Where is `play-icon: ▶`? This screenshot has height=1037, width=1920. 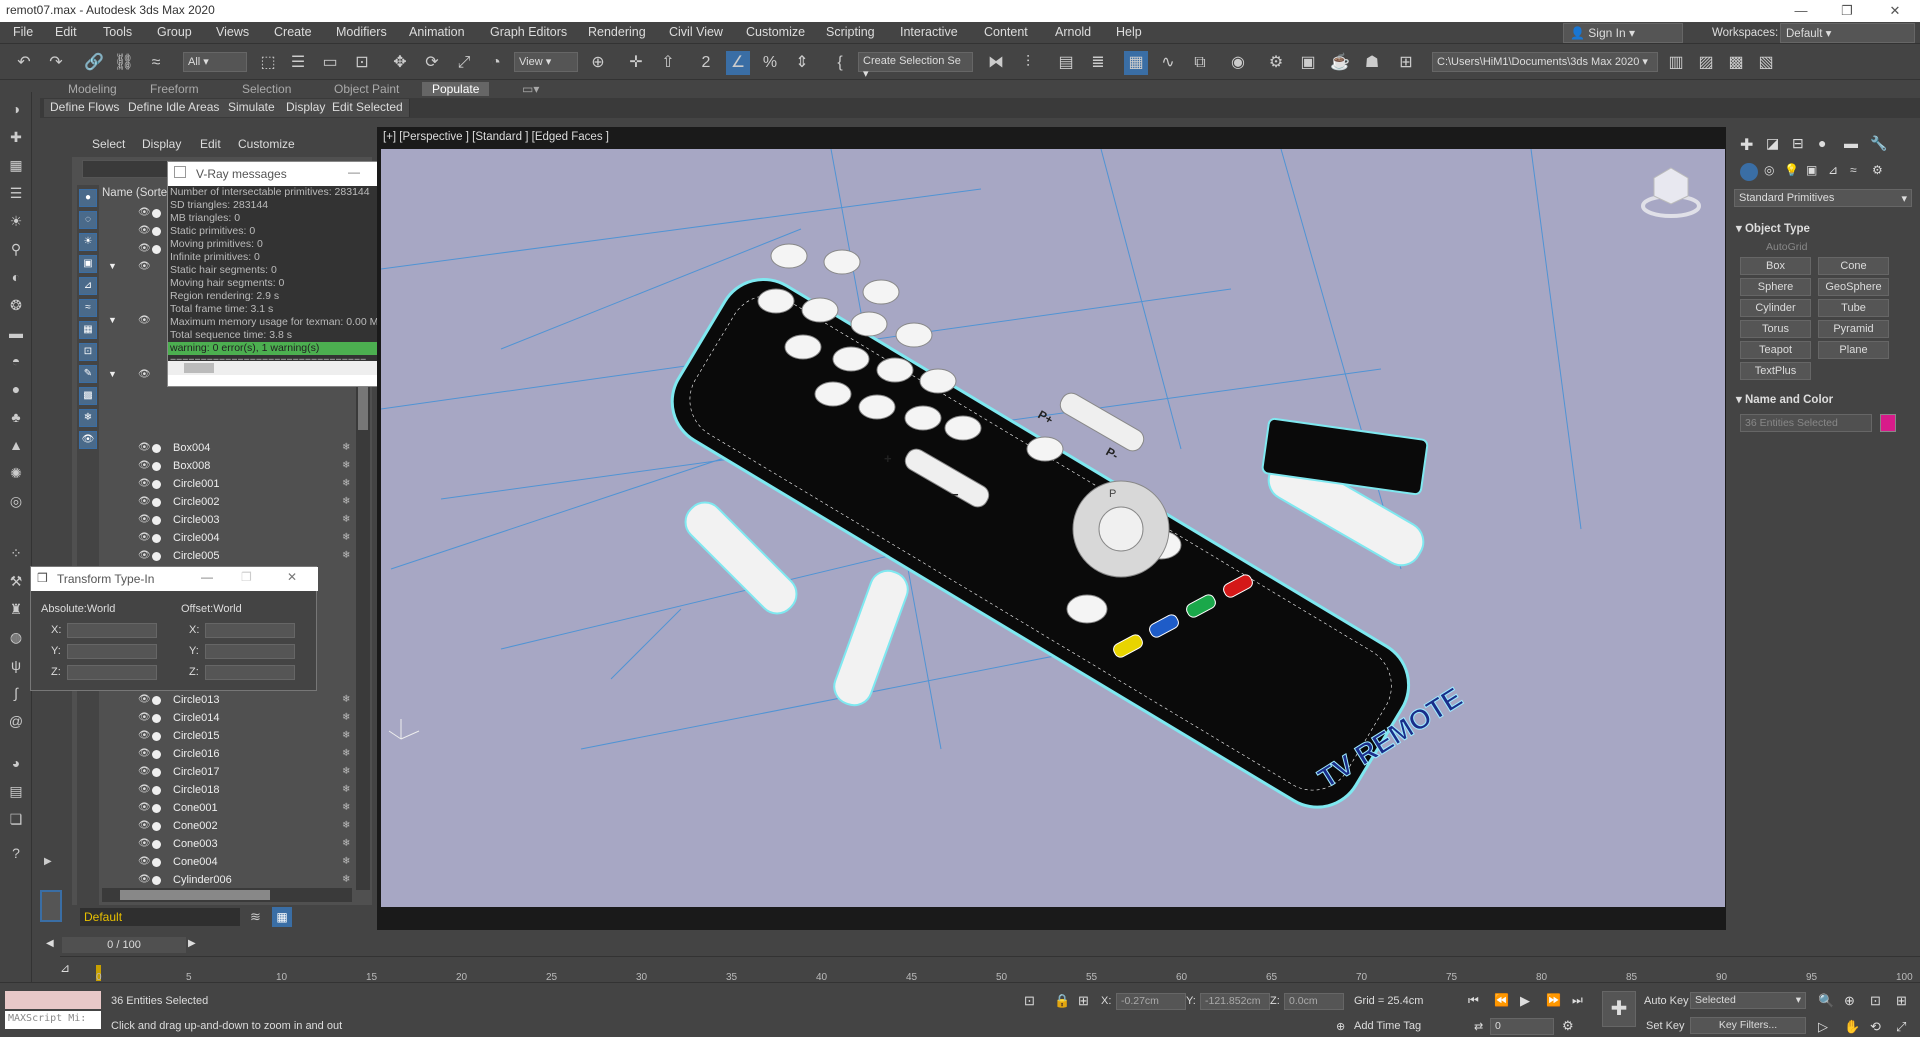
play-icon: ▶ is located at coordinates (1525, 1001).